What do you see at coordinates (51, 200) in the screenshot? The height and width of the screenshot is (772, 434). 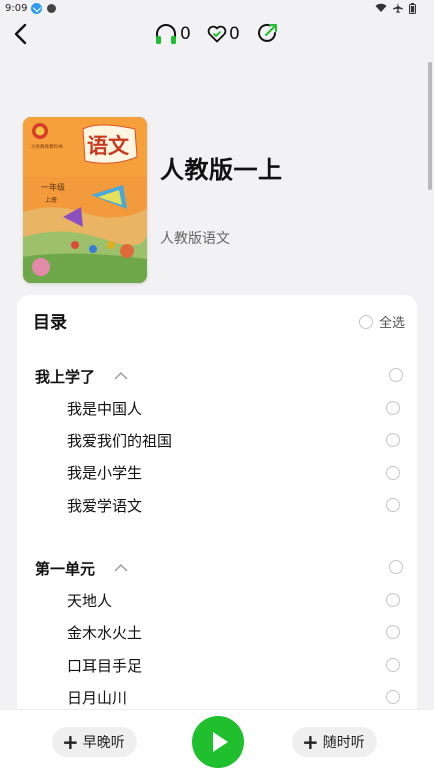 I see `svg-text: 上册` at bounding box center [51, 200].